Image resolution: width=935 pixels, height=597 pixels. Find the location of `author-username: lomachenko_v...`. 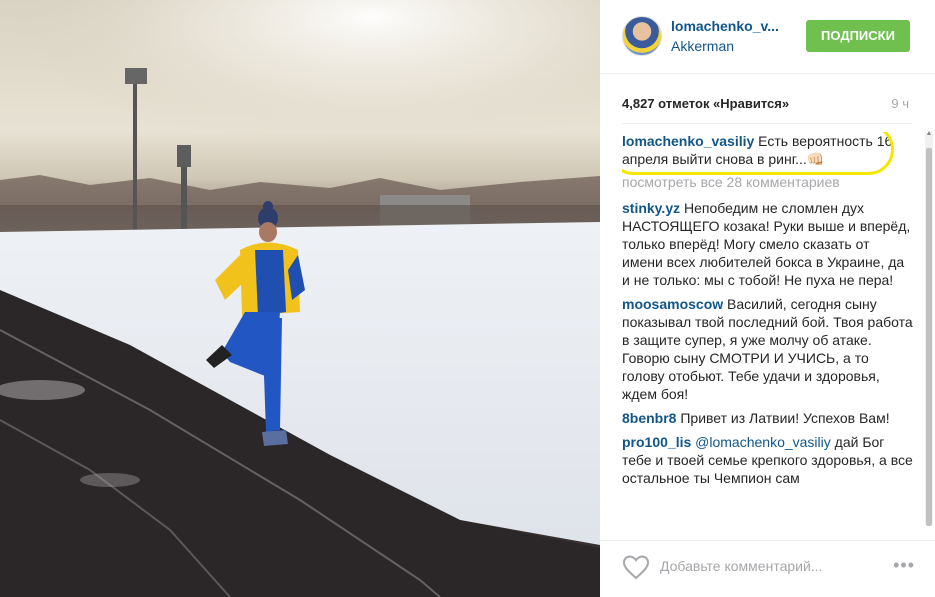

author-username: lomachenko_v... is located at coordinates (731, 26).